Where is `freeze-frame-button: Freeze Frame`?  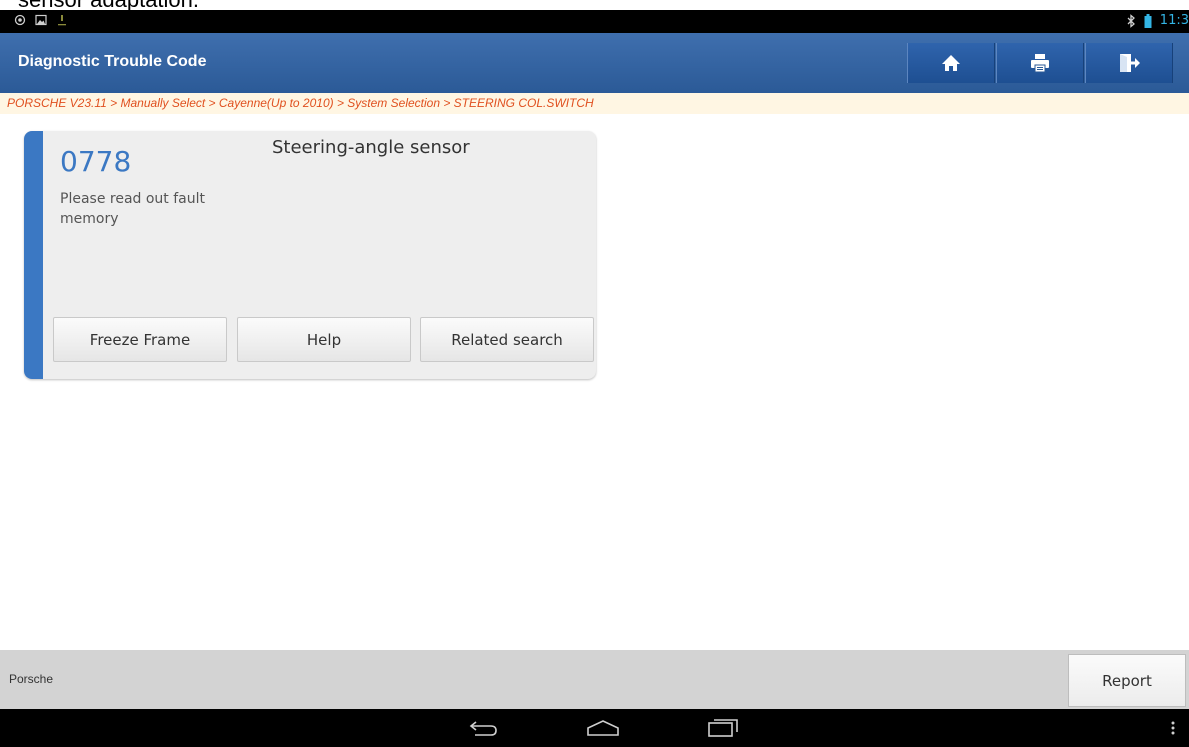 freeze-frame-button: Freeze Frame is located at coordinates (140, 339).